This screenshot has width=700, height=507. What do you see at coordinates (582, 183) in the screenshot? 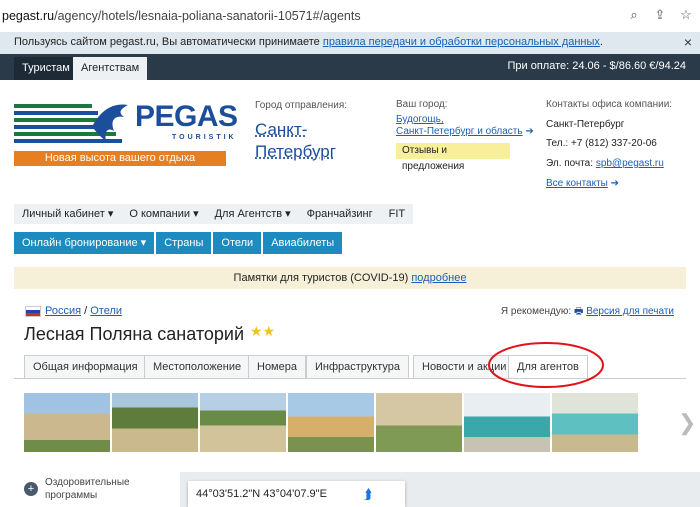
I see `all-contacts-link: Все контакты ➔` at bounding box center [582, 183].